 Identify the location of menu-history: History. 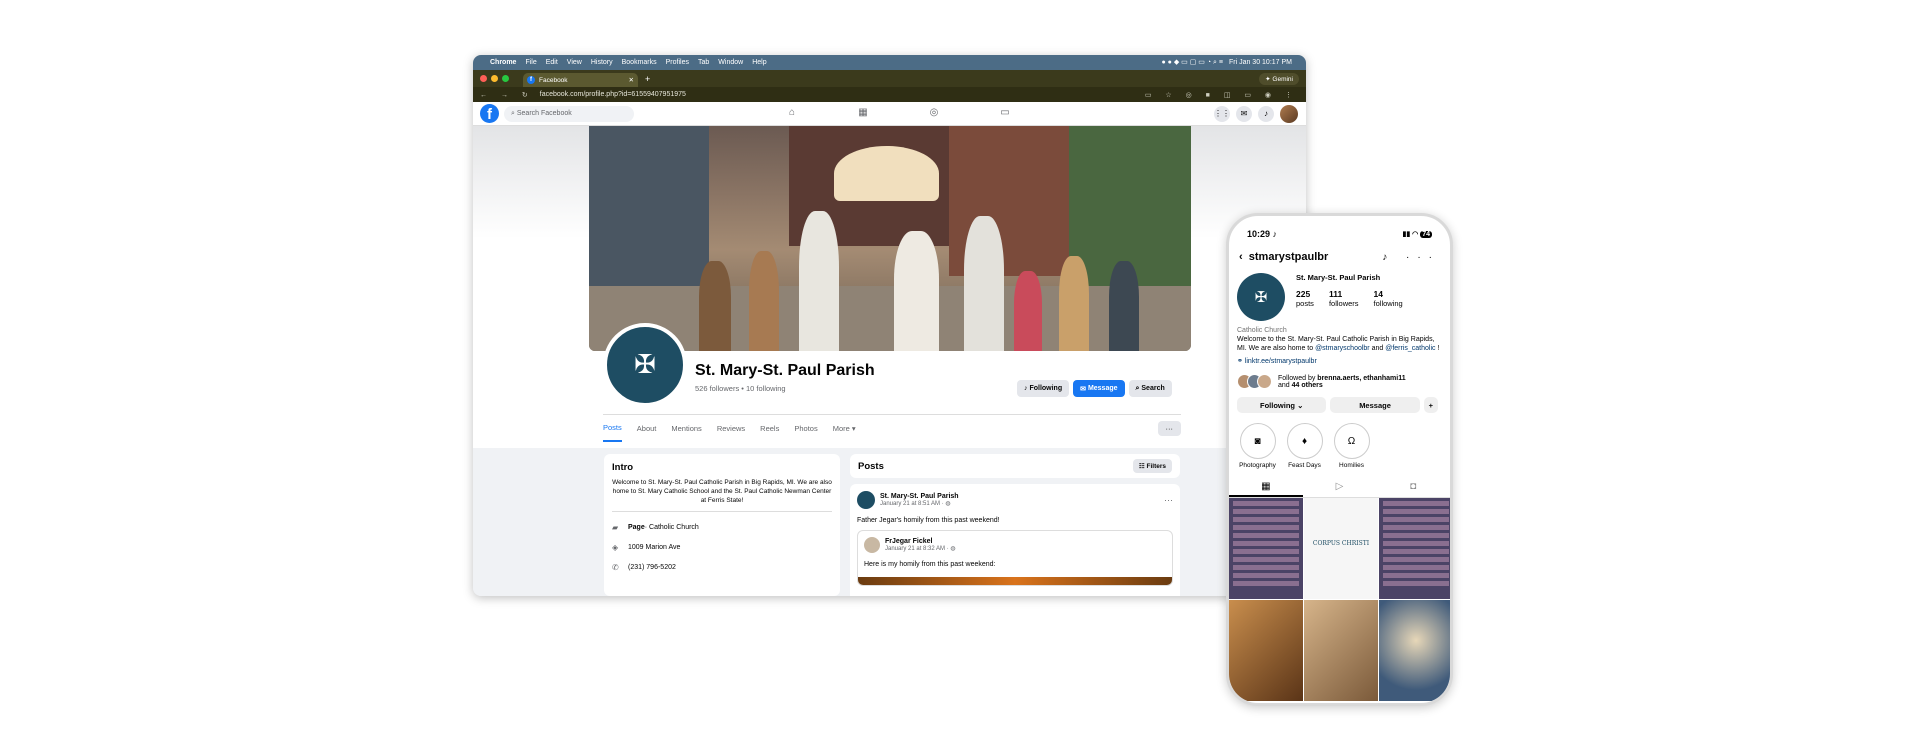
(602, 62).